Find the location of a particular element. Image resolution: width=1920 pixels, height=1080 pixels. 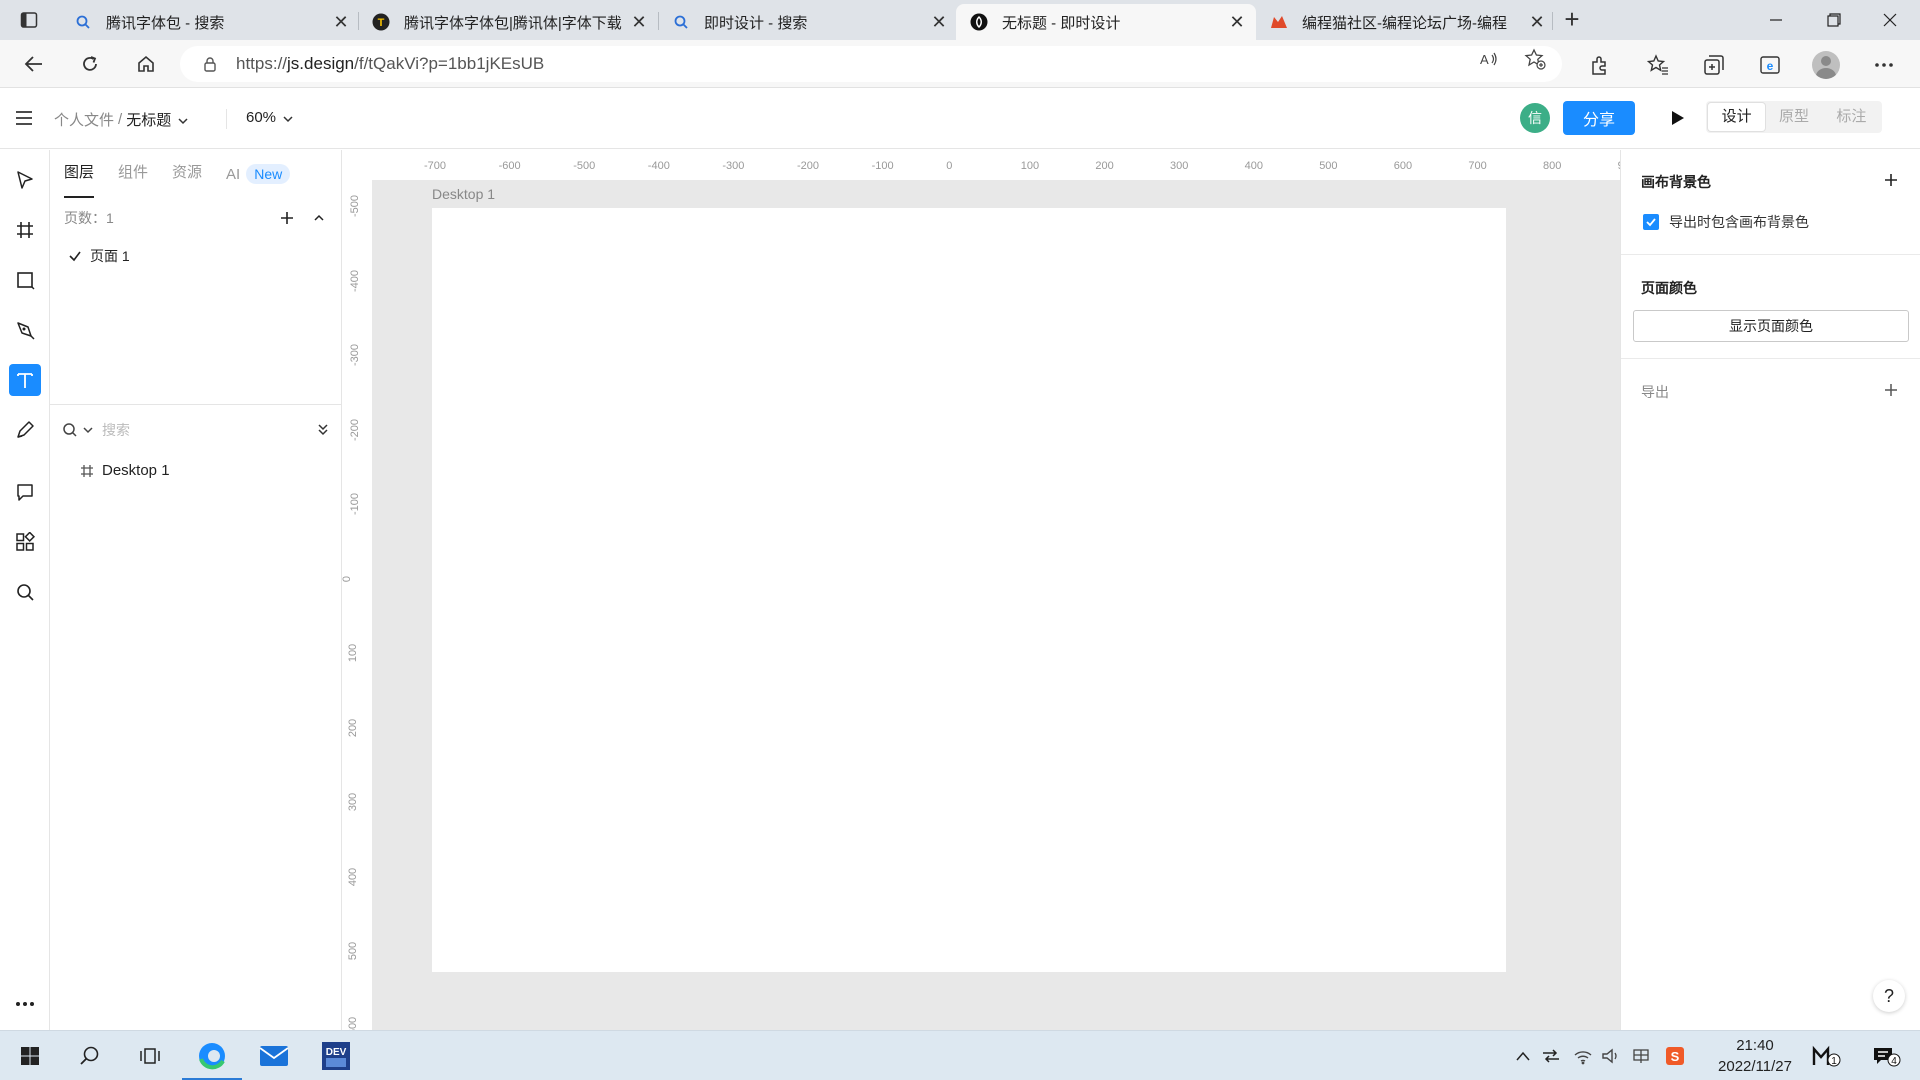

collapse-all-icon is located at coordinates (324, 430).